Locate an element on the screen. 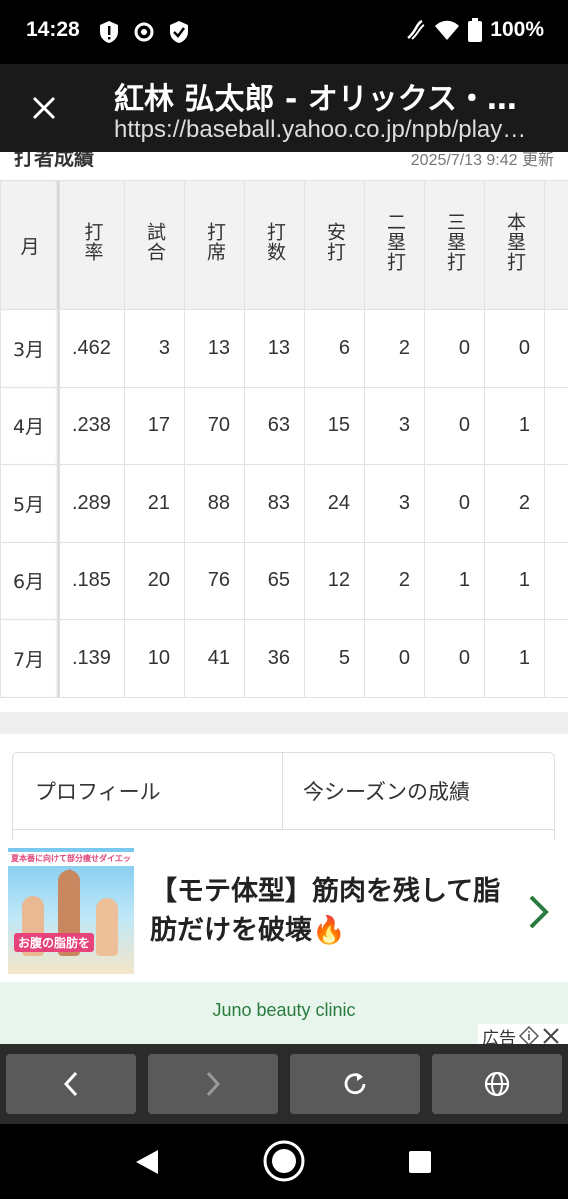  cell-hits: 24 is located at coordinates (334, 503).